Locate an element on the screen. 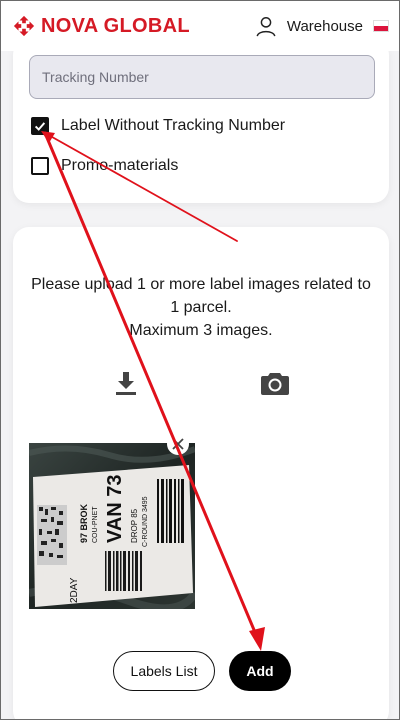  label-line-5: C-ROUND 3495 is located at coordinates (145, 521).